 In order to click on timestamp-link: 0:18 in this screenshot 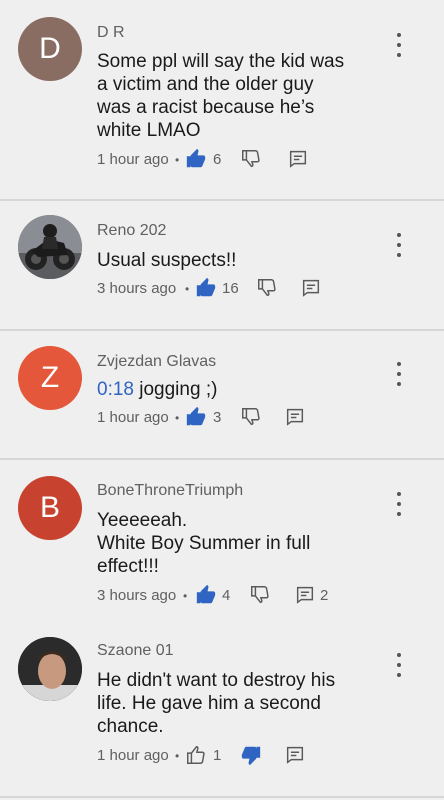, I will do `click(115, 389)`.